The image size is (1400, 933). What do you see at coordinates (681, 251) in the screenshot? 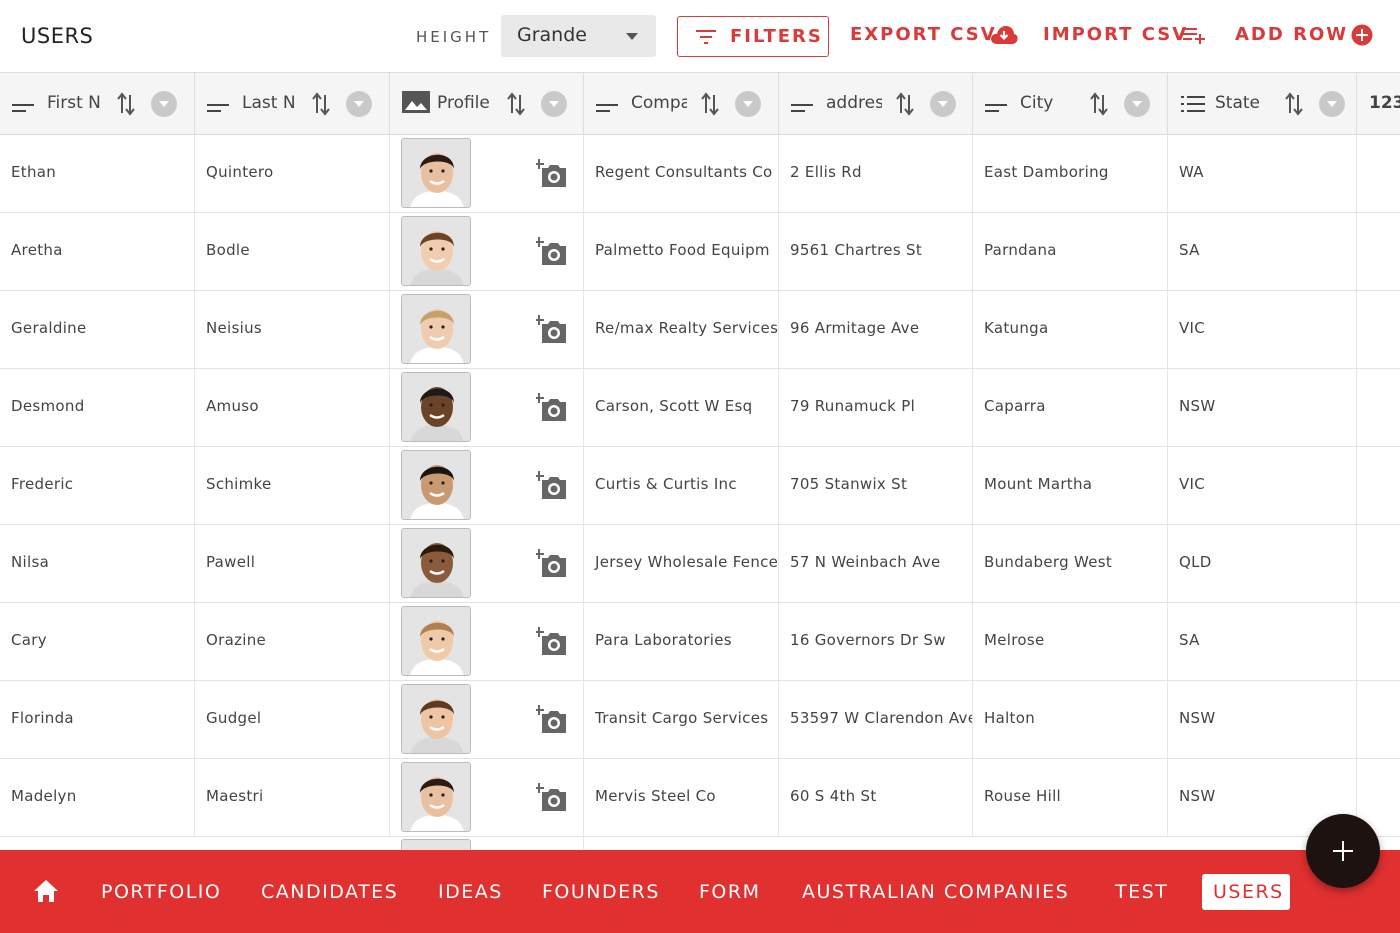
I see `table-cell: Palmetto Food Equipm` at bounding box center [681, 251].